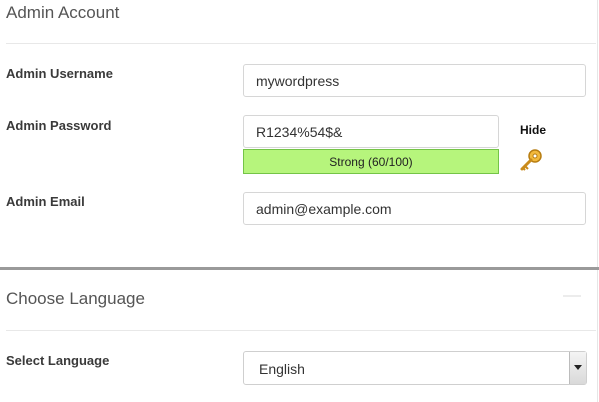 Image resolution: width=599 pixels, height=402 pixels. What do you see at coordinates (282, 369) in the screenshot?
I see `language-select-value: English` at bounding box center [282, 369].